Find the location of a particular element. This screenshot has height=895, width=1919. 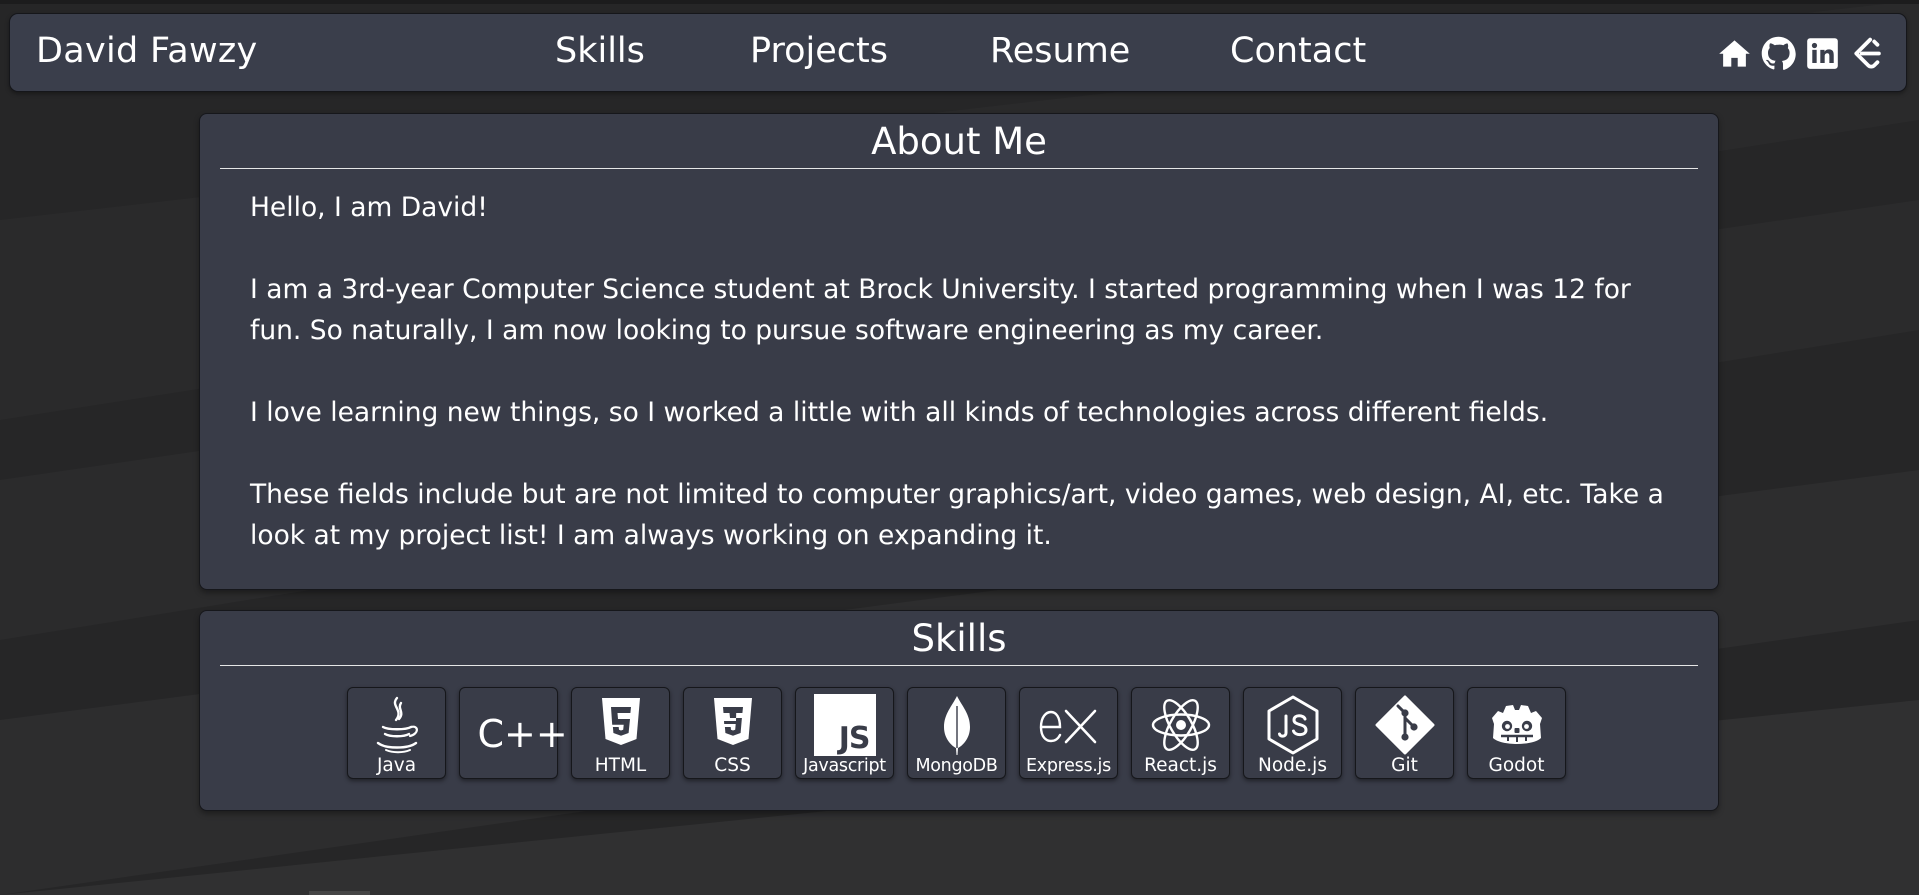

javascript-logo-text: JS is located at coordinates (854, 738).